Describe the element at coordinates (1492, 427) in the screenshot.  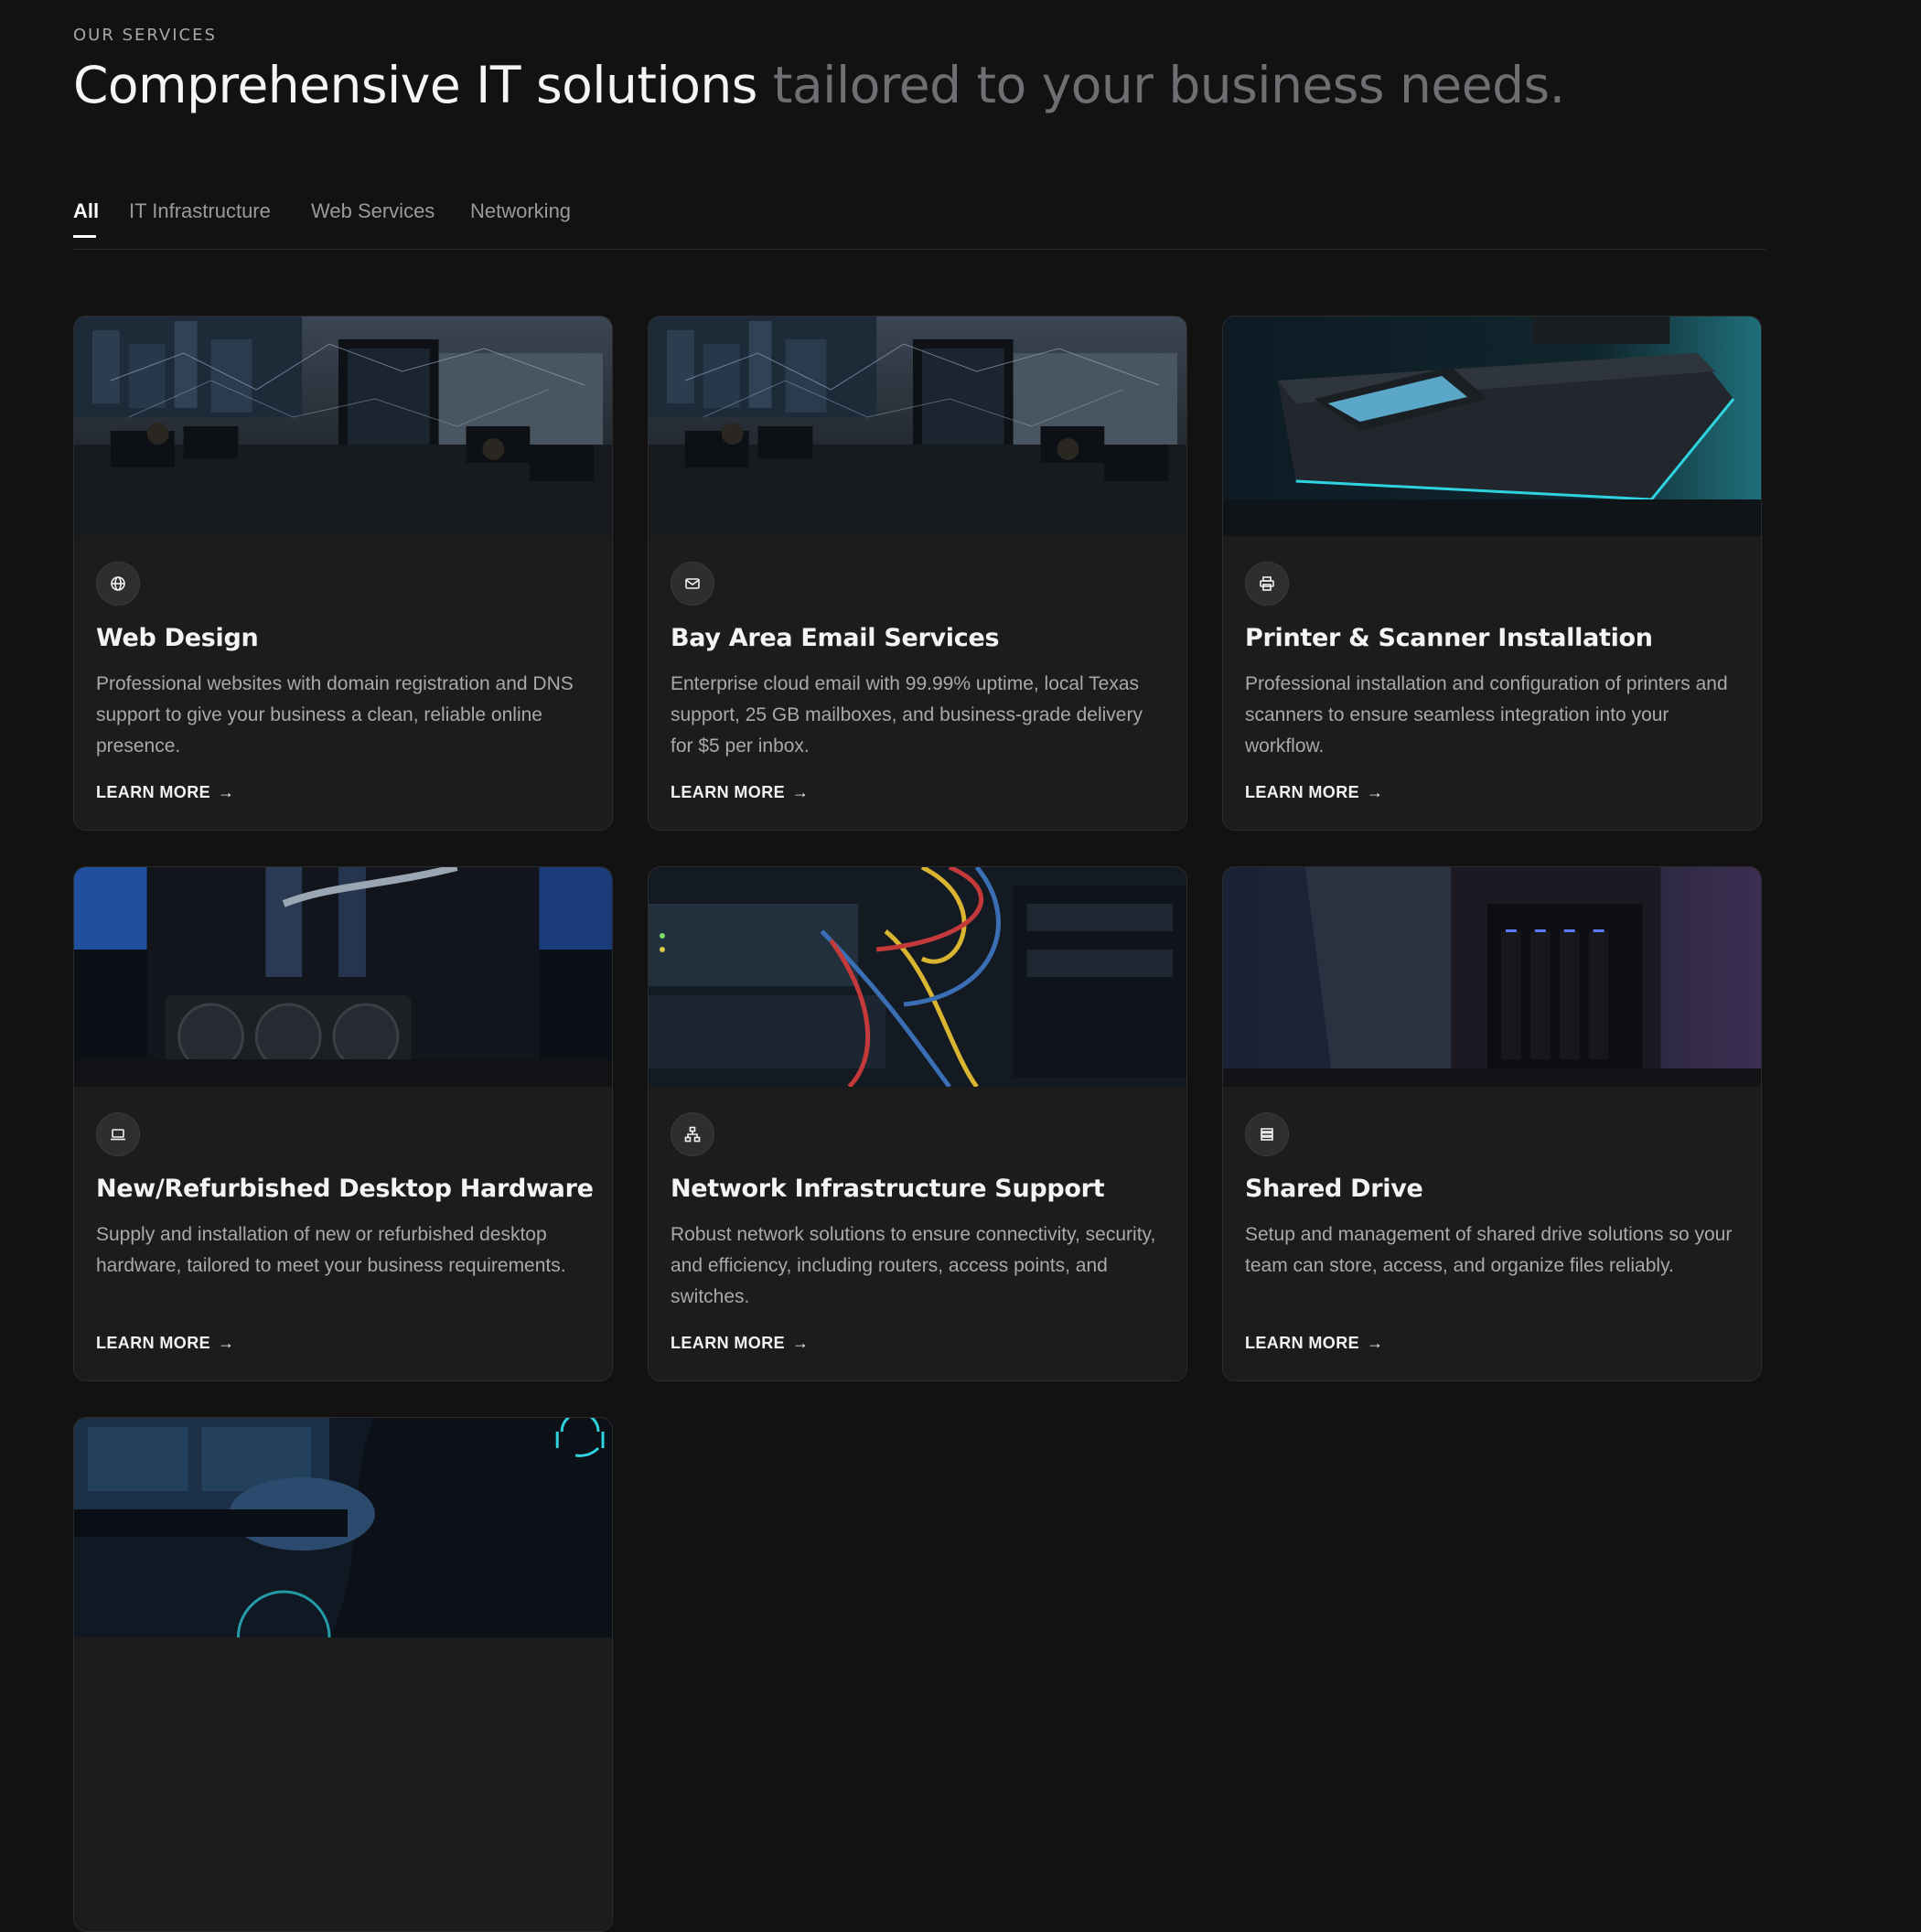
I see `printer-image` at that location.